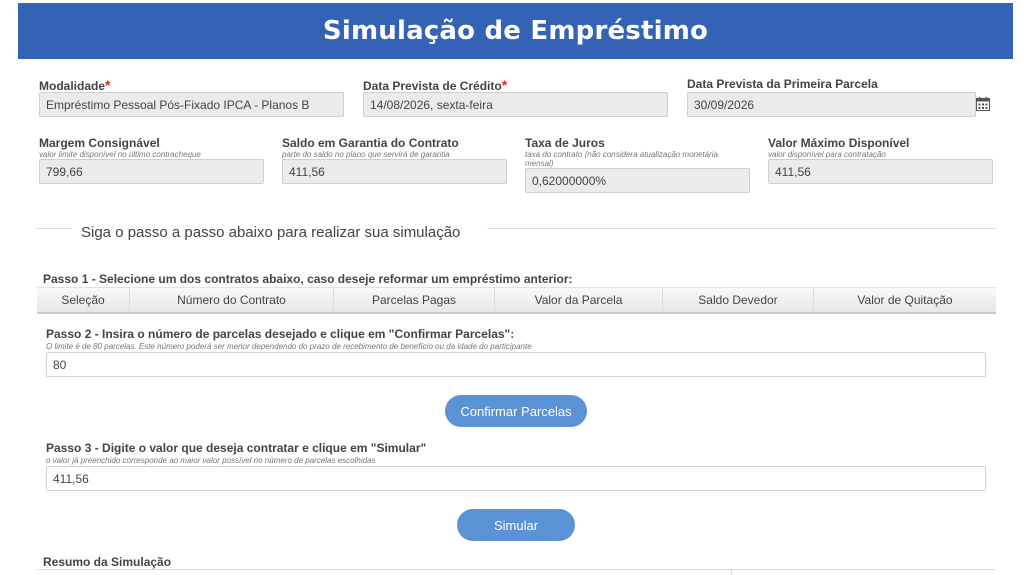  Describe the element at coordinates (637, 180) in the screenshot. I see `taxa-field: 0,62000000%` at that location.